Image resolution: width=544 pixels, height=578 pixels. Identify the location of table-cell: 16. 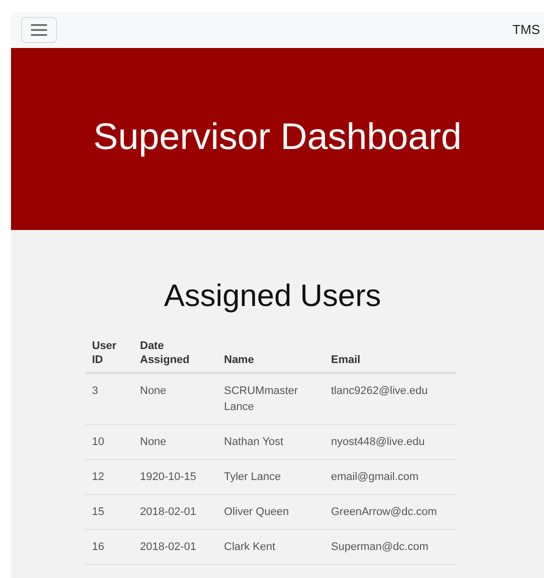
(98, 546).